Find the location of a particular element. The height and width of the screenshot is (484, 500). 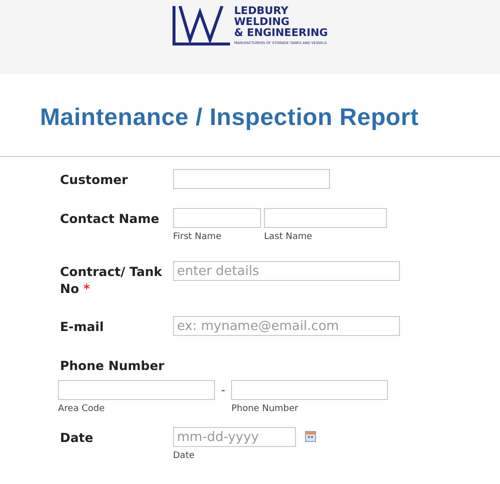

field-sublabel: Last Name is located at coordinates (289, 237).